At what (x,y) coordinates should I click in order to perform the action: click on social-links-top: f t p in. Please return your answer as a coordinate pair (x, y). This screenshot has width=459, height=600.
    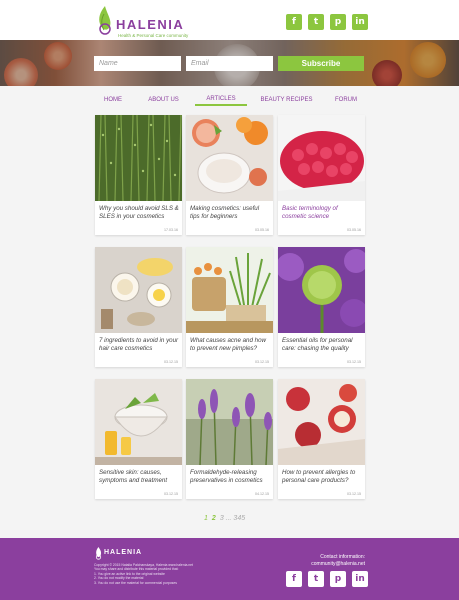
    Looking at the image, I should click on (327, 22).